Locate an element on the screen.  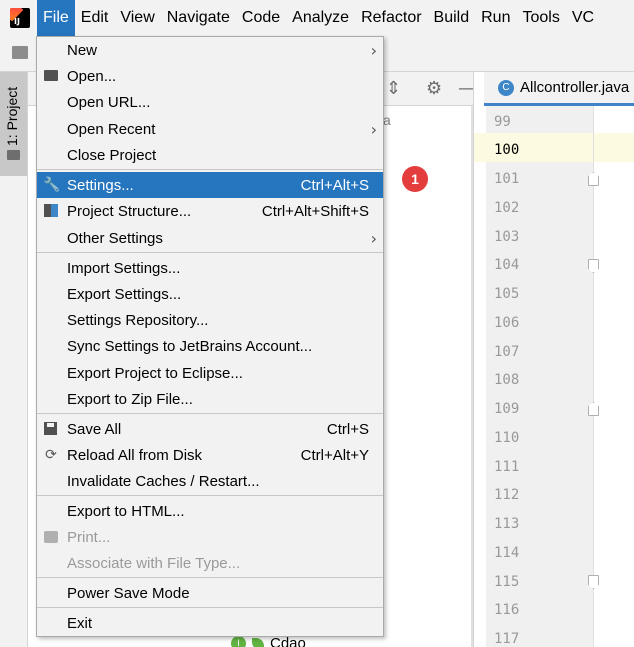
wrench-icon: 🔧 is located at coordinates (52, 185).